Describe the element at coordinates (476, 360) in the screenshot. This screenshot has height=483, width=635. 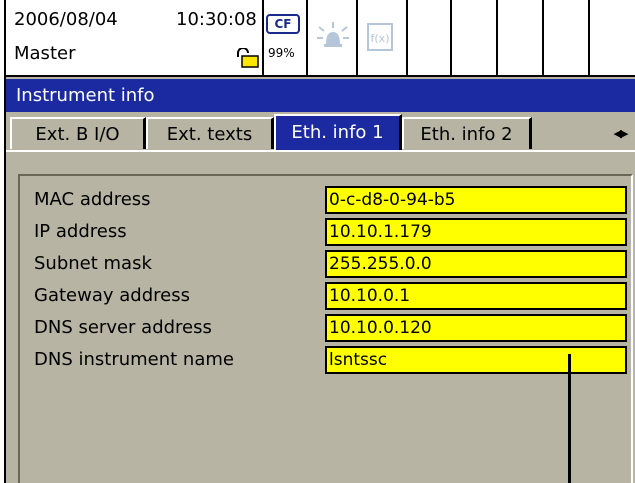
I see `dns-instrument-name-value: lsntssc` at that location.